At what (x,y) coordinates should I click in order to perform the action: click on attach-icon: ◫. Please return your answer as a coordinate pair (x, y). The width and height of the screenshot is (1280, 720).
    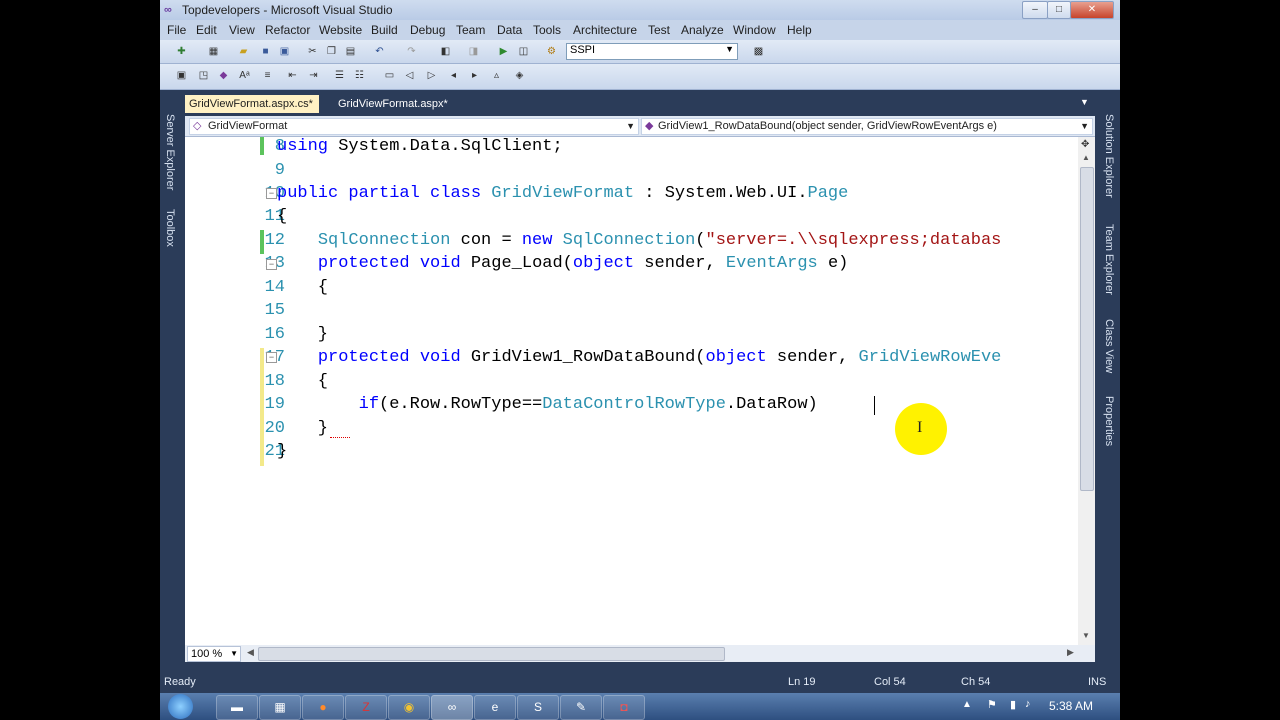
    Looking at the image, I should click on (523, 51).